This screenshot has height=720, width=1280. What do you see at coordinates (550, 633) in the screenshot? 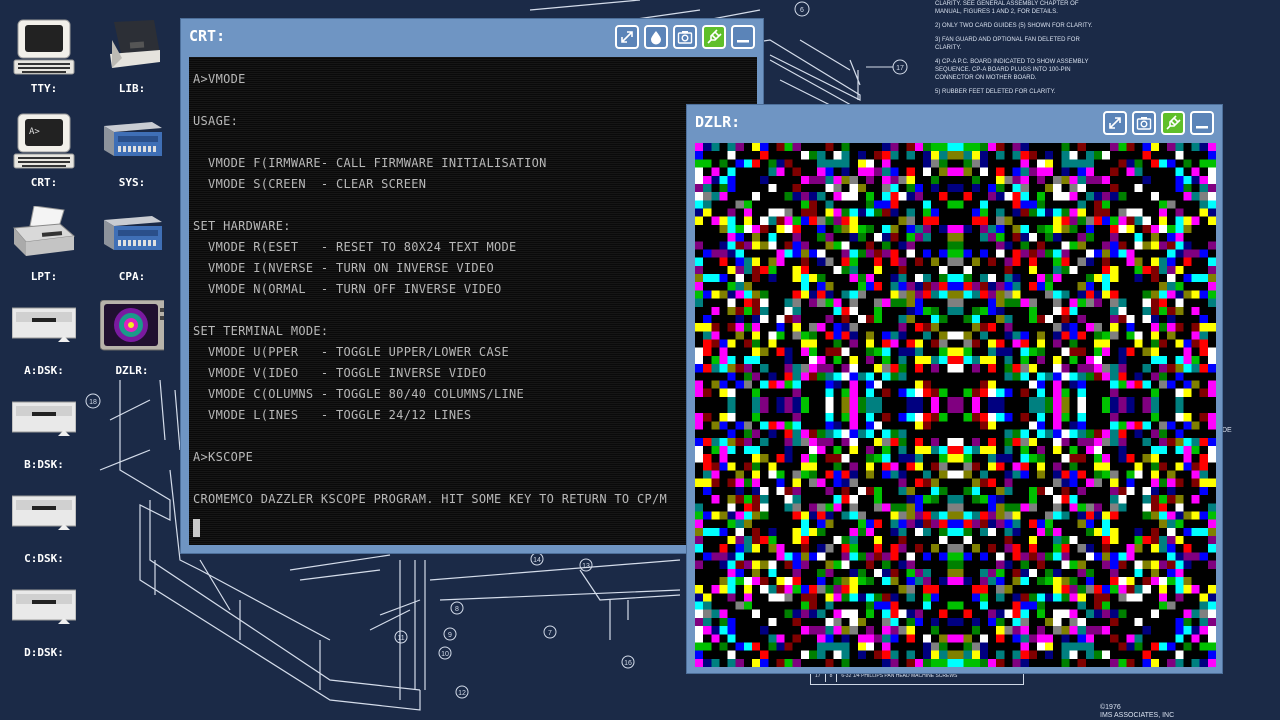
I see `callout-7: 7` at bounding box center [550, 633].